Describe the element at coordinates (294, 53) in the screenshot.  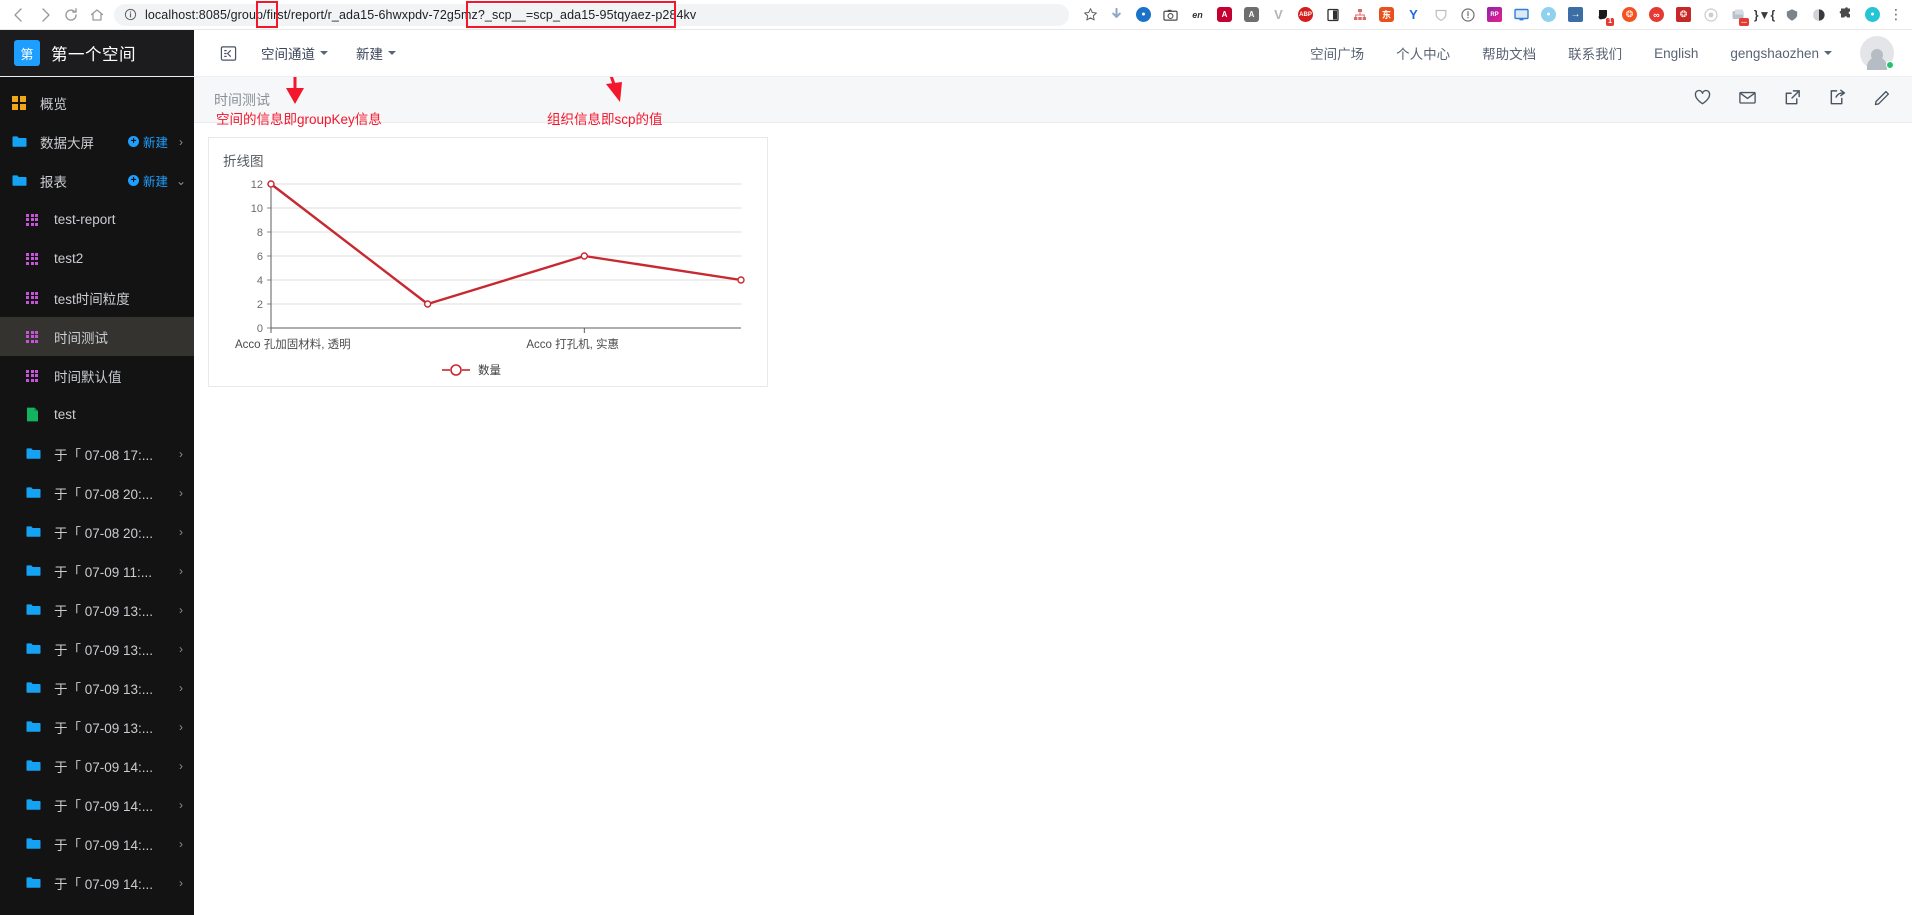
I see `menu-space-channel: 空间通道` at that location.